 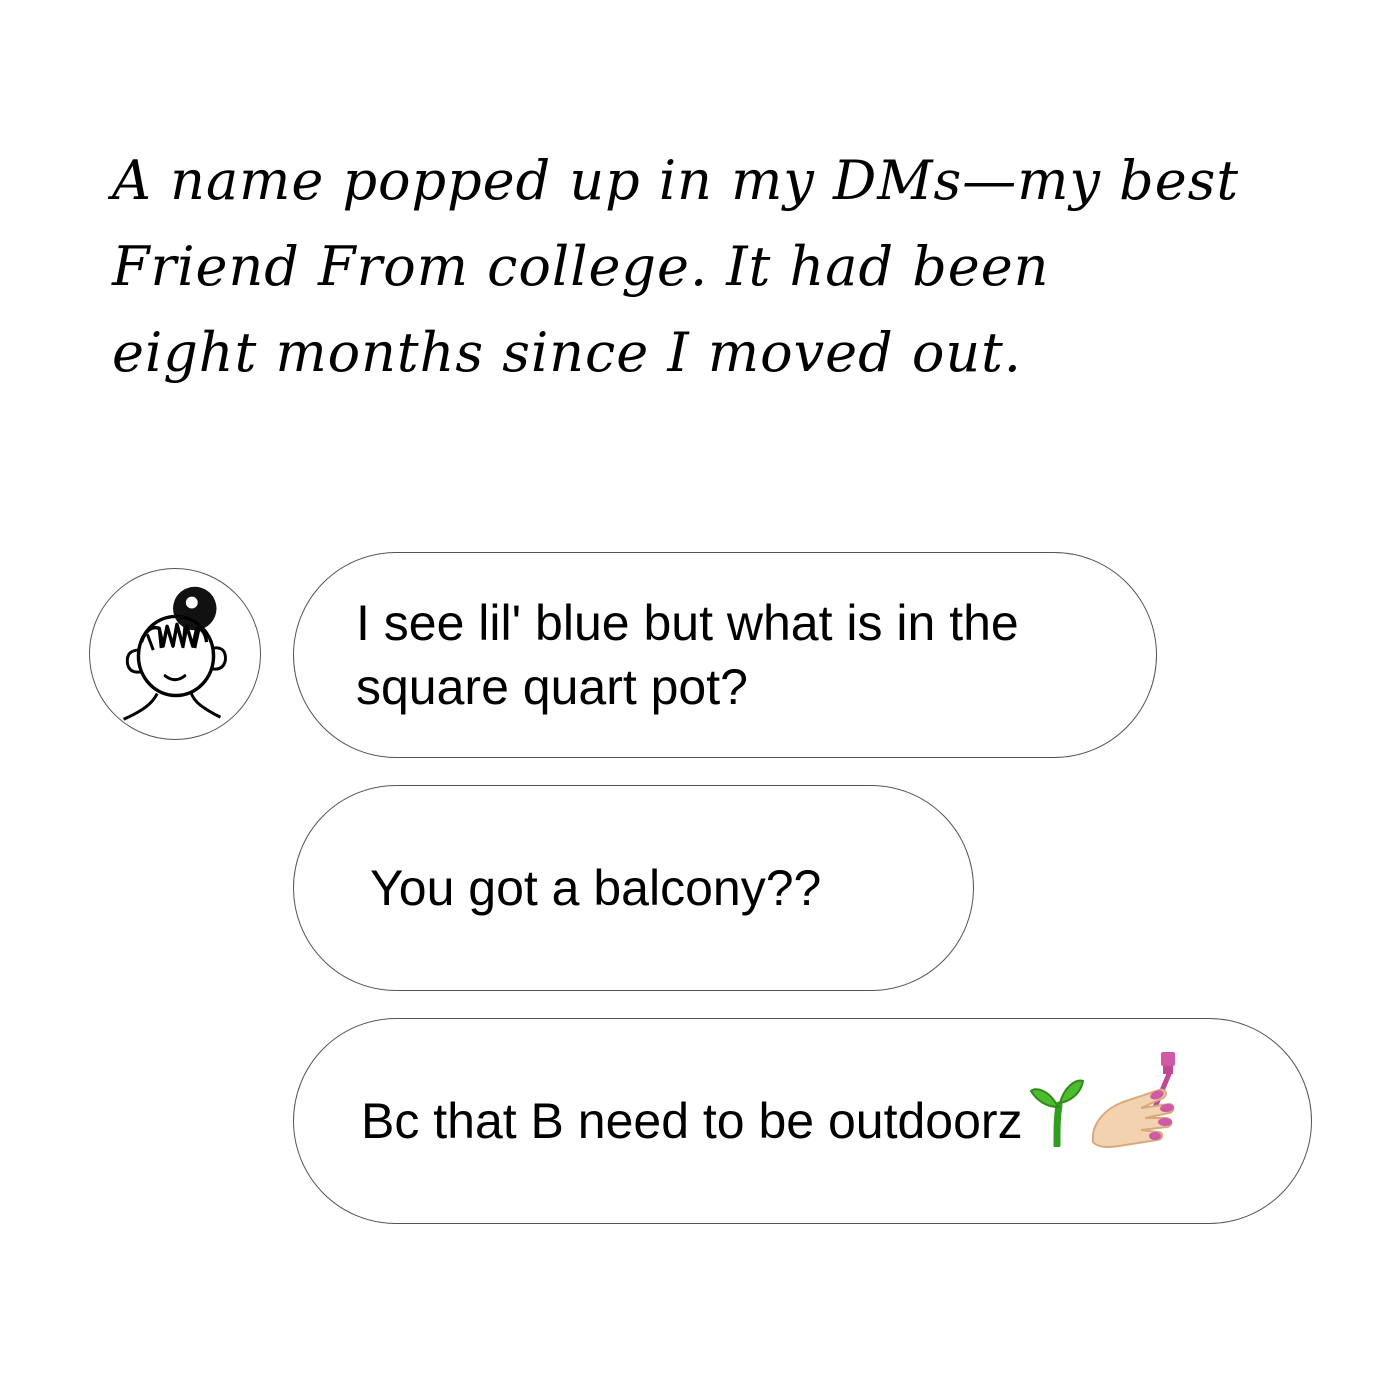 What do you see at coordinates (567, 352) in the screenshot?
I see `narration-line: eight months since I moved out.` at bounding box center [567, 352].